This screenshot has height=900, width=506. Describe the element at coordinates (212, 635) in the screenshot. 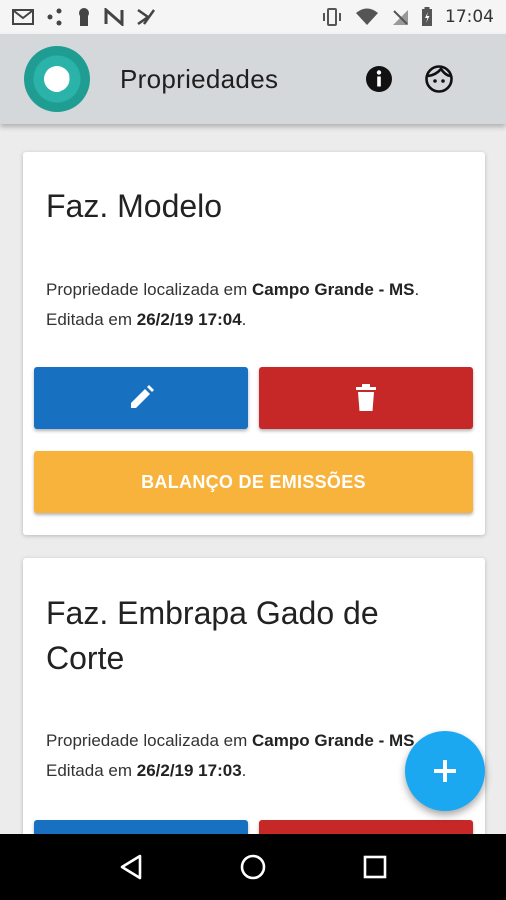

I see `property-name: Faz. Embrapa Gado de Corte` at that location.